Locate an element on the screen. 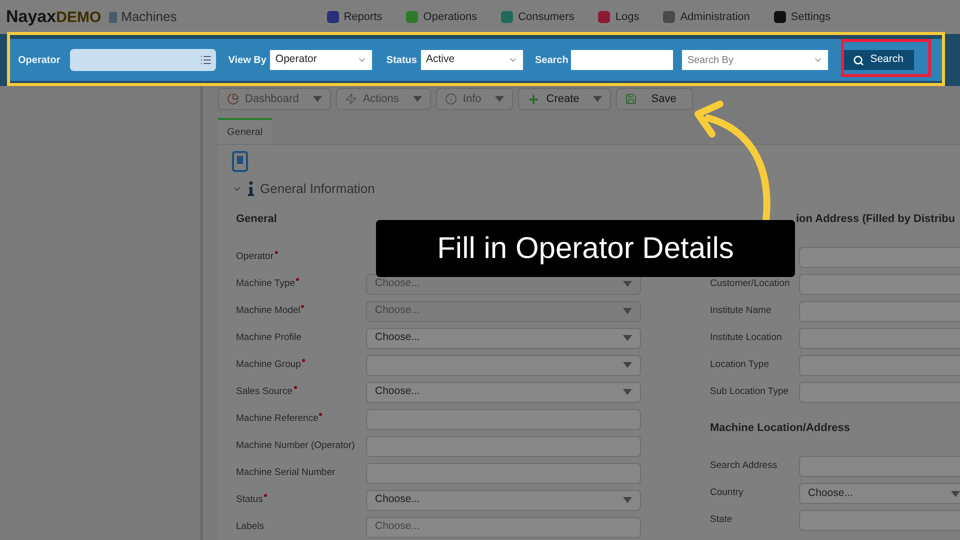  field-label: Institute Name is located at coordinates (741, 311).